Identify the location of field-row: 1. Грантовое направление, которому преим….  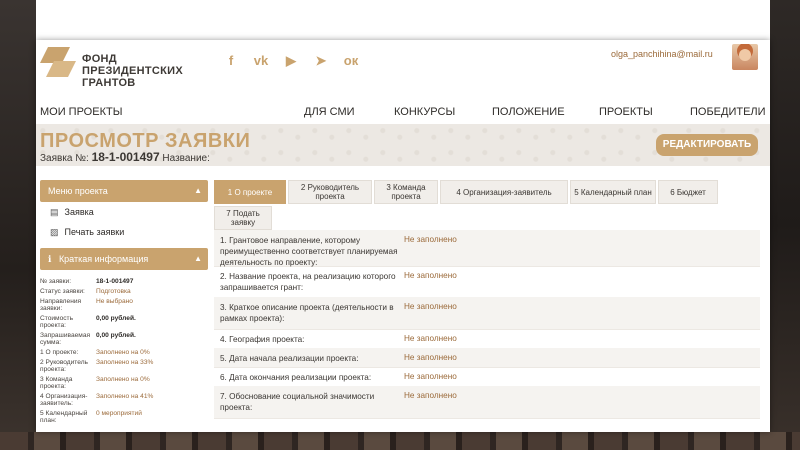
(487, 248).